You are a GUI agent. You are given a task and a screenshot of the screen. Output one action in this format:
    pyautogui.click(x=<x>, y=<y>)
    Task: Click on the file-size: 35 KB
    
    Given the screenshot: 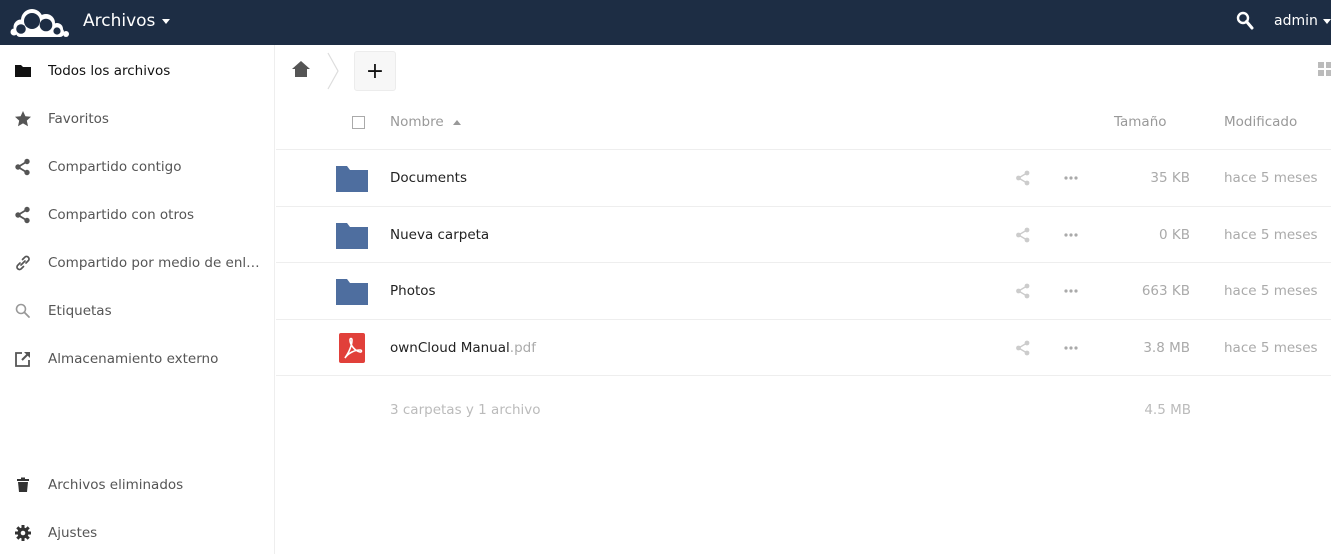 What is the action you would take?
    pyautogui.click(x=1170, y=178)
    